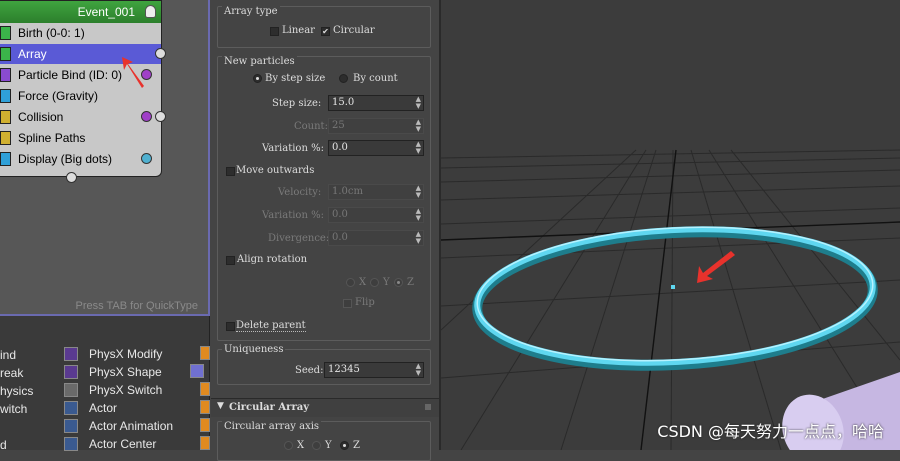  I want to click on actor-icon, so click(71, 408).